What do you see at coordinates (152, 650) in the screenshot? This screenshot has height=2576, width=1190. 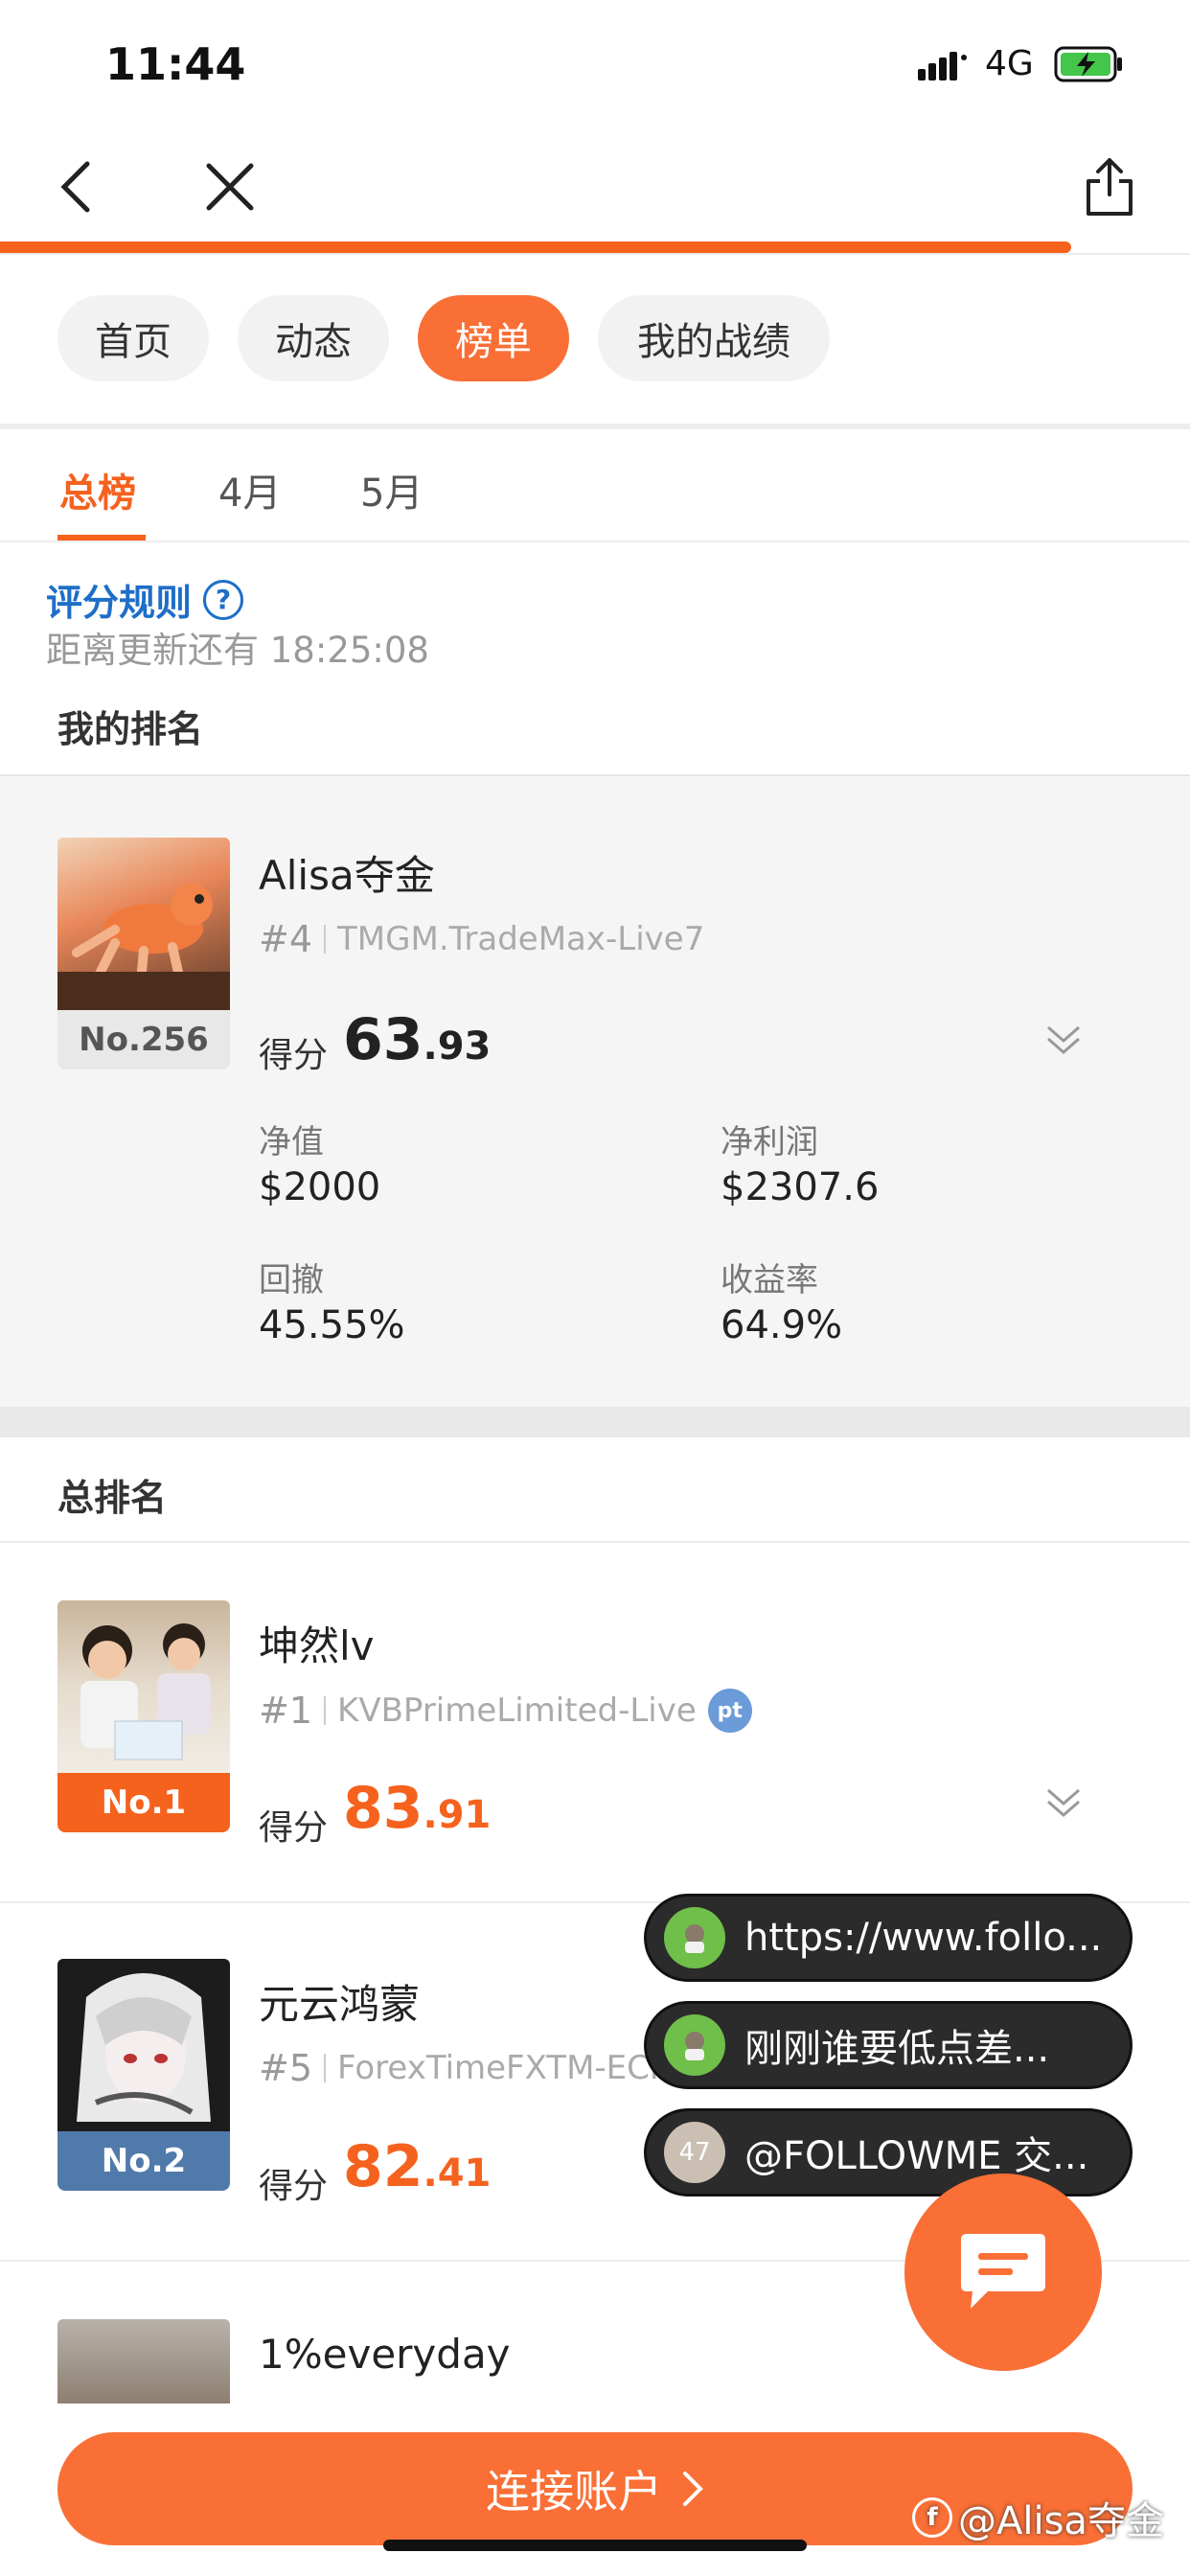 I see `countdown-prefix: 距离更新还有` at bounding box center [152, 650].